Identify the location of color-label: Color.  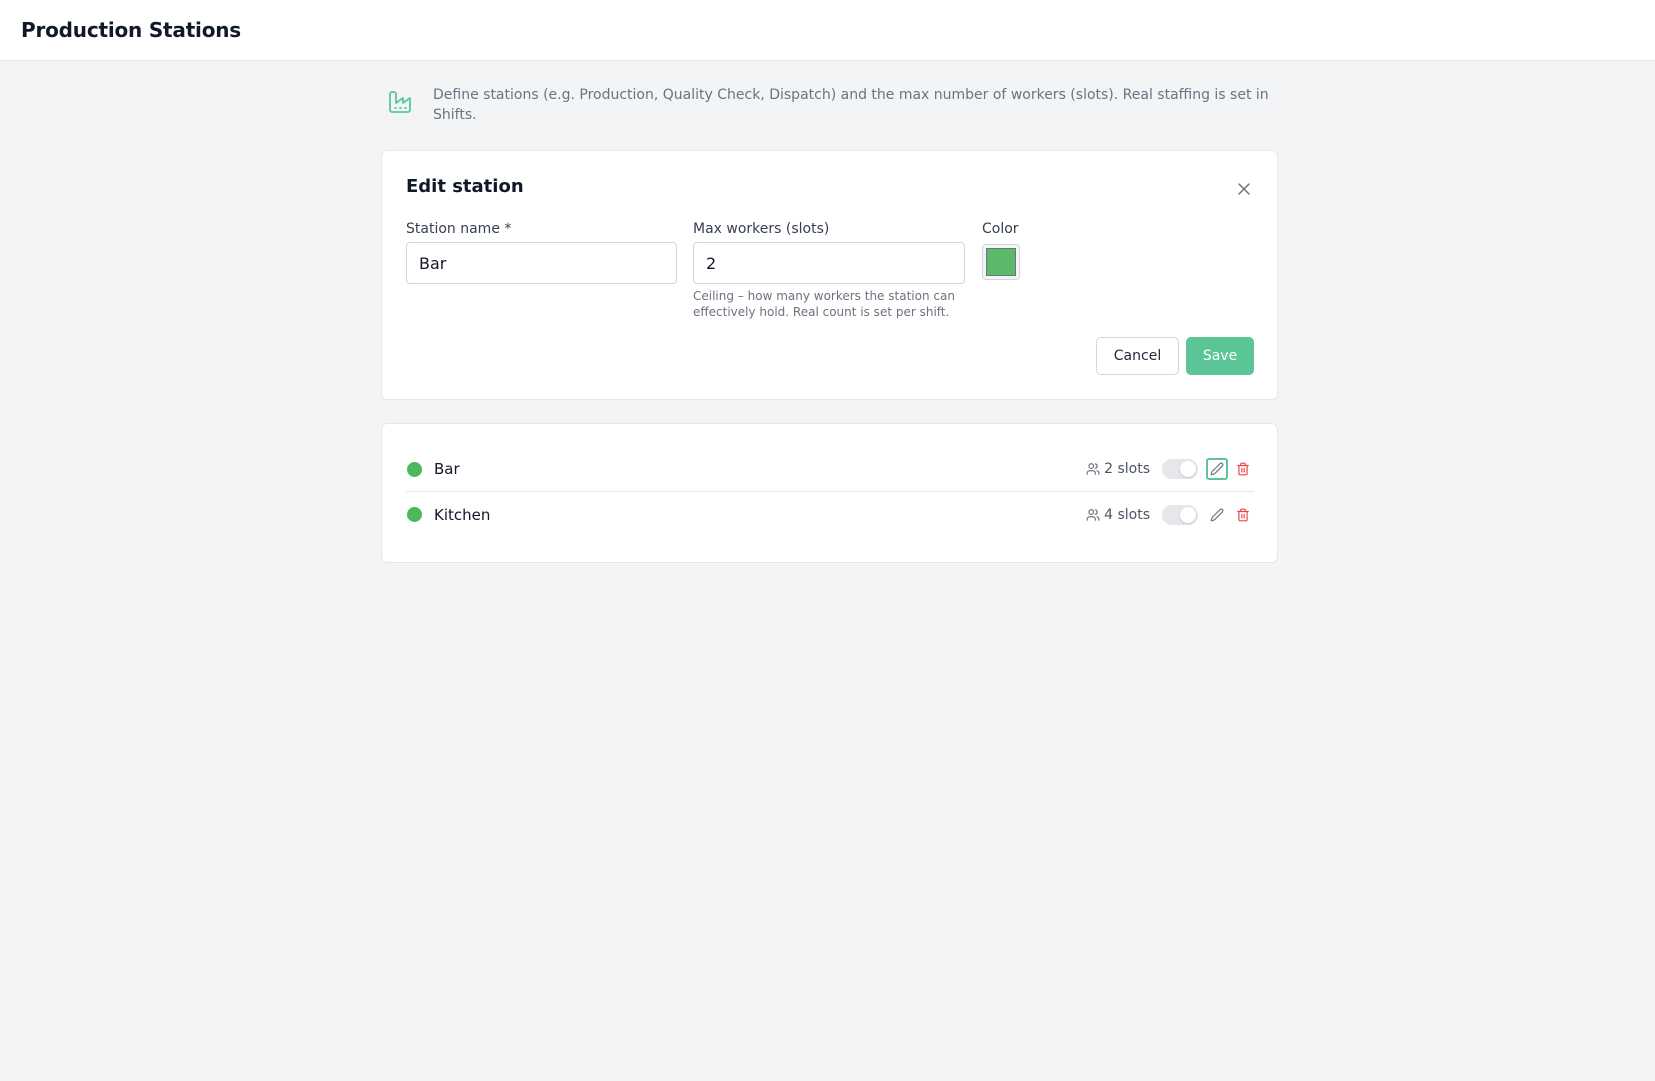
(1000, 229).